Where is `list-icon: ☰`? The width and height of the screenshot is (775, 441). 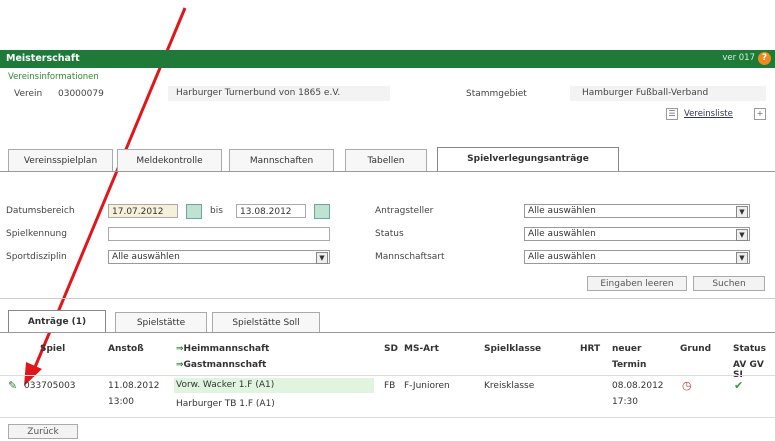 list-icon: ☰ is located at coordinates (672, 114).